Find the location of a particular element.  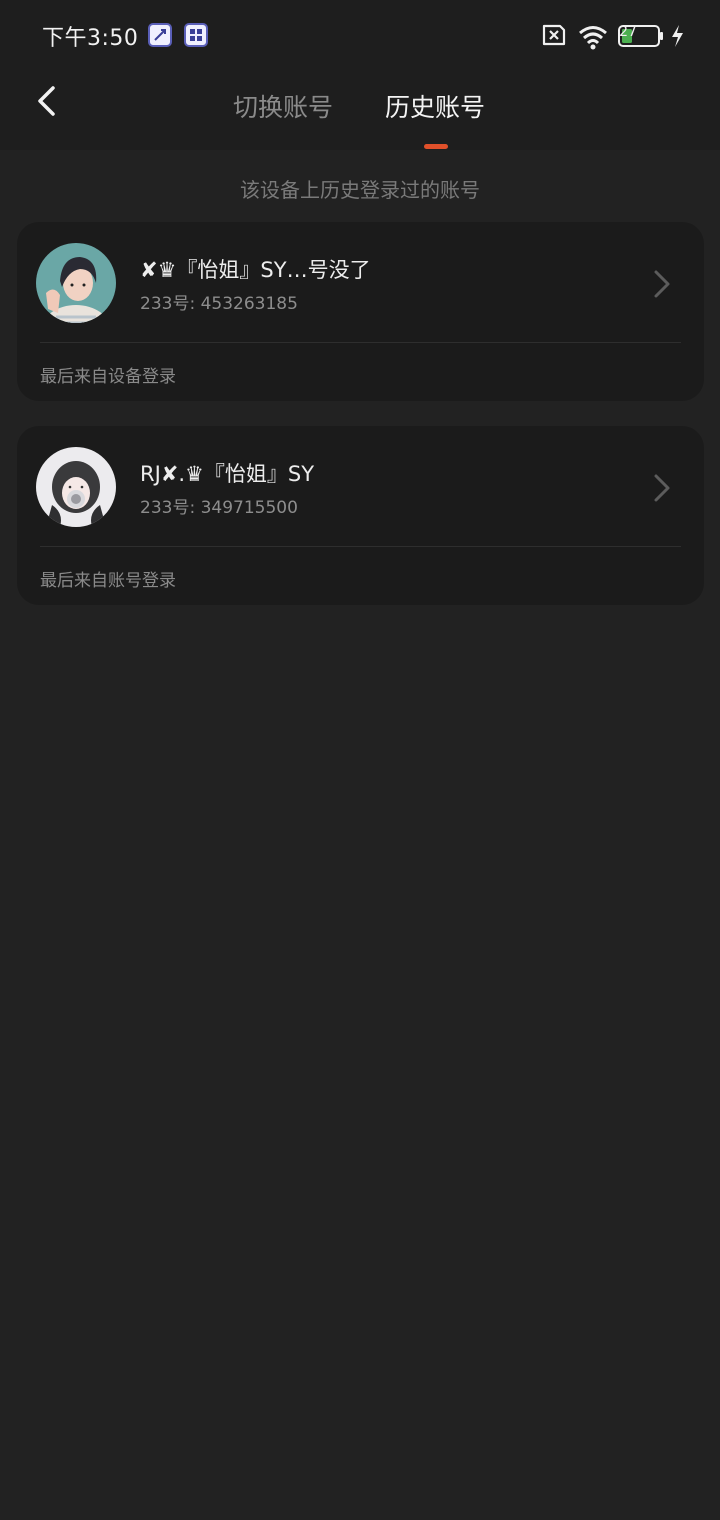

account-name: ✘♛『怡姐』SY…号没了 is located at coordinates (255, 270).